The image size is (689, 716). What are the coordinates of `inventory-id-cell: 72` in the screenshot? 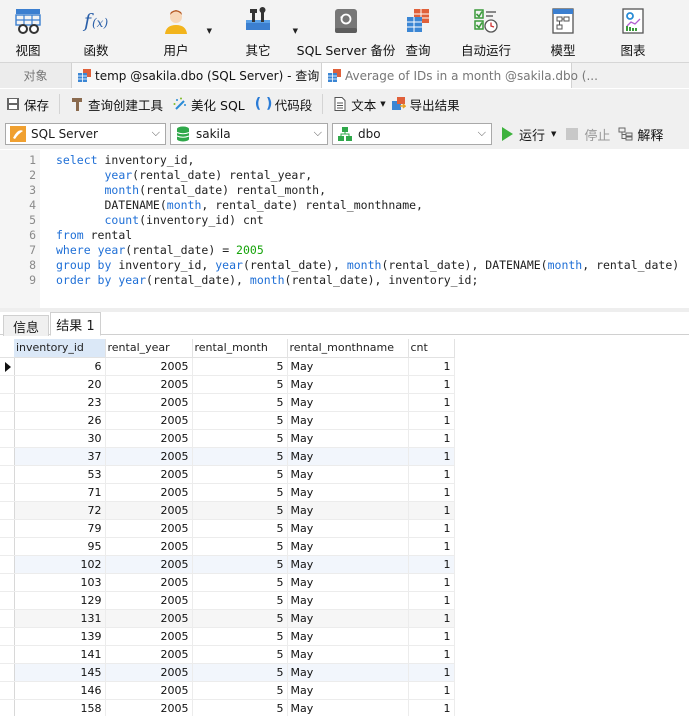 It's located at (60, 510).